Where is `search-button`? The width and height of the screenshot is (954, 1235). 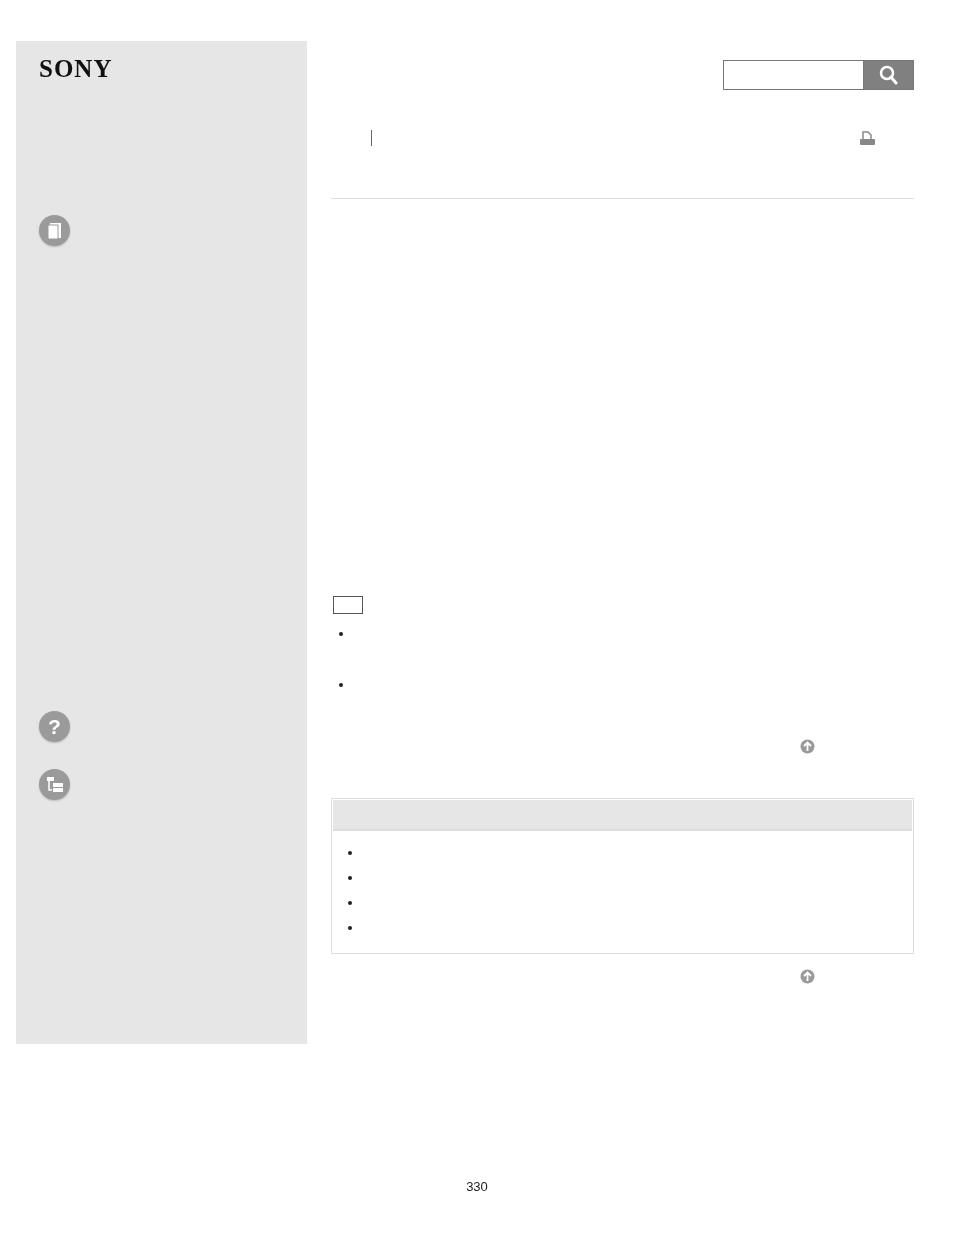
search-button is located at coordinates (888, 75).